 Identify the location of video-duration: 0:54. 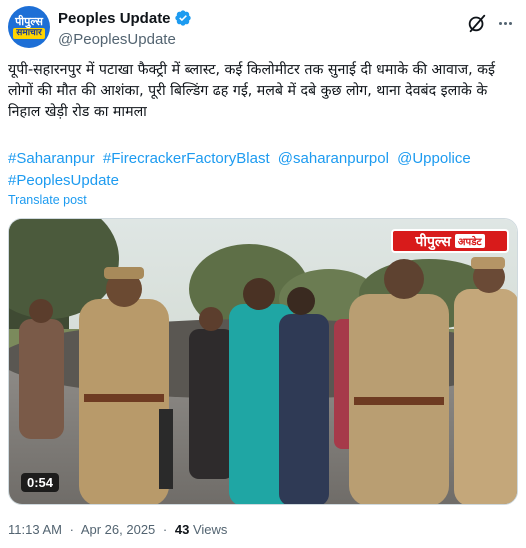
(40, 482).